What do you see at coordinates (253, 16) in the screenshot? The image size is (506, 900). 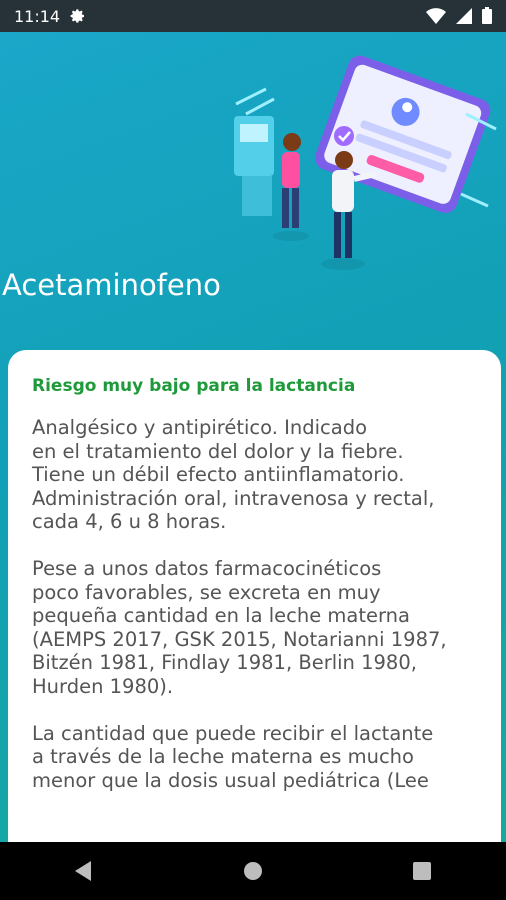 I see `status-bar: 11:14` at bounding box center [253, 16].